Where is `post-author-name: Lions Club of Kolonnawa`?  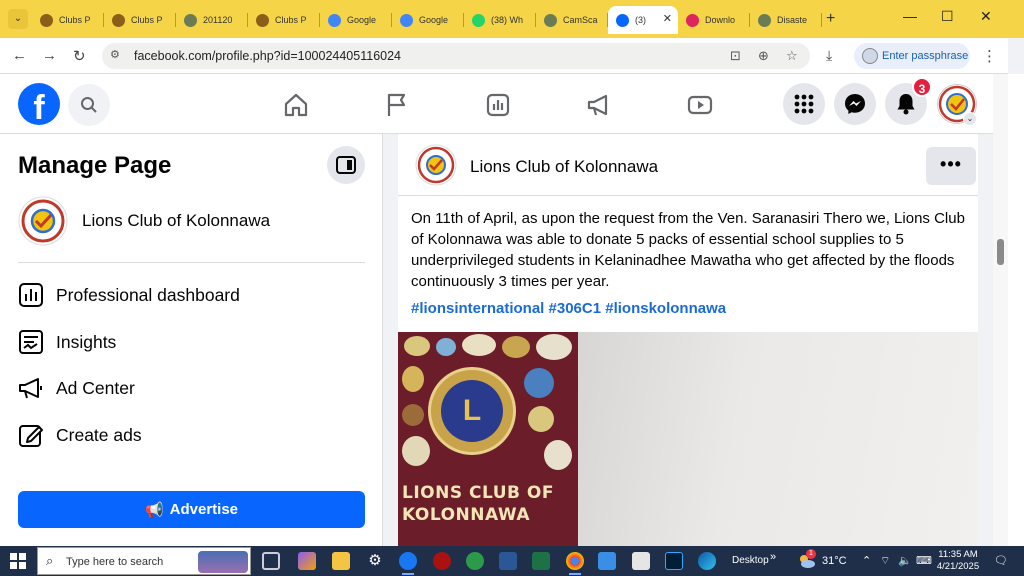 post-author-name: Lions Club of Kolonnawa is located at coordinates (564, 167).